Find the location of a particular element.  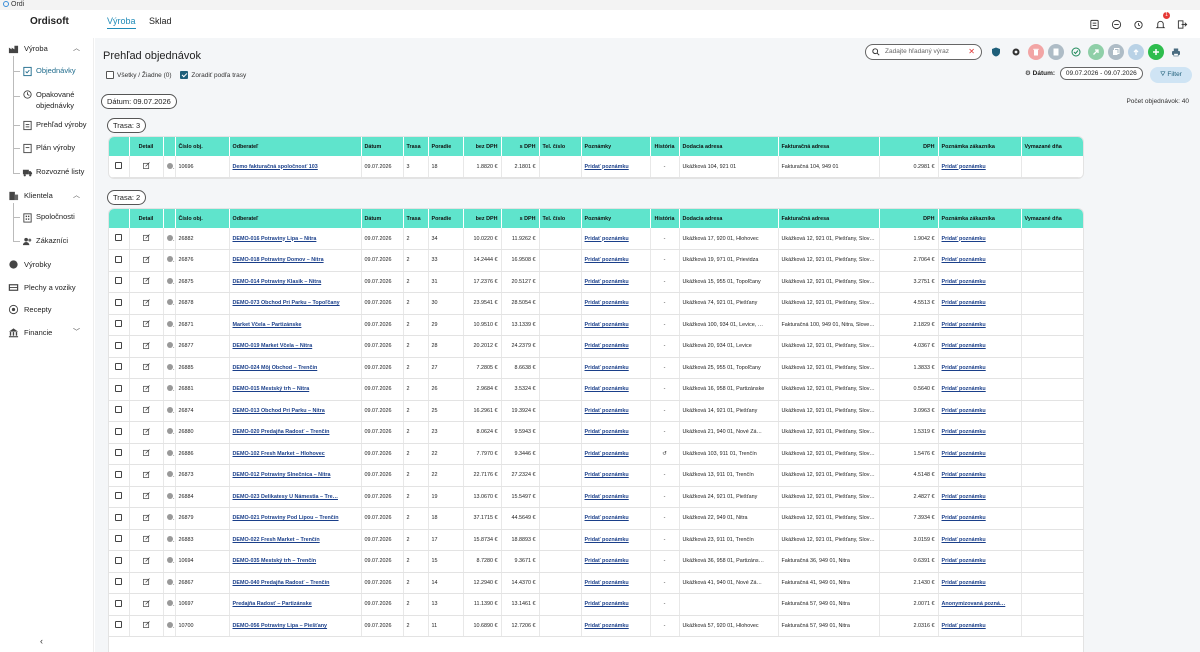

column-header: Poznámka zákazníka is located at coordinates (980, 146).